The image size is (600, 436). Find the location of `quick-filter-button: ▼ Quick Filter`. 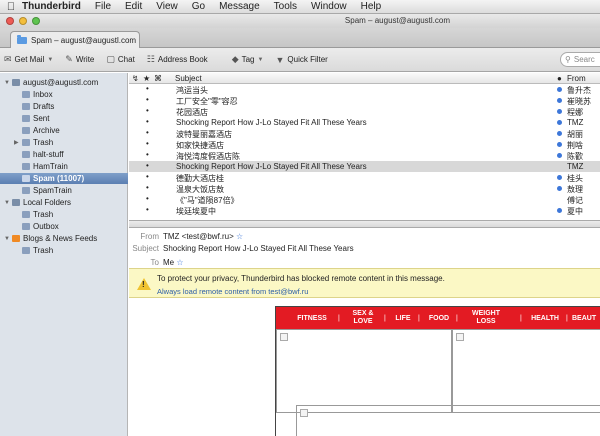

quick-filter-button: ▼ Quick Filter is located at coordinates (301, 60).